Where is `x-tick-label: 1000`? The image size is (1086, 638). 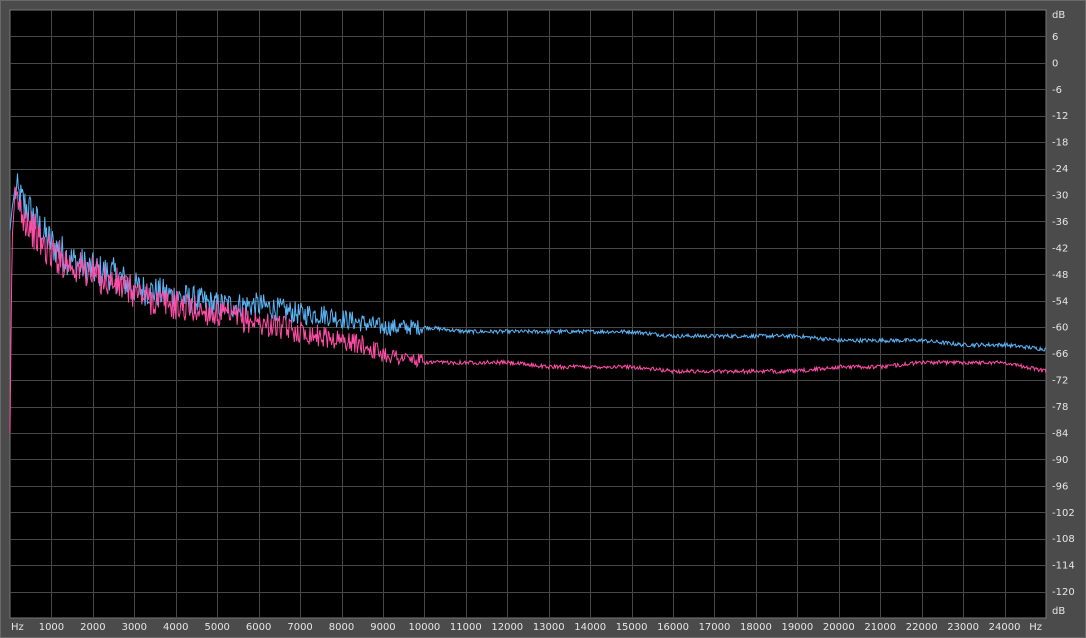 x-tick-label: 1000 is located at coordinates (51, 627).